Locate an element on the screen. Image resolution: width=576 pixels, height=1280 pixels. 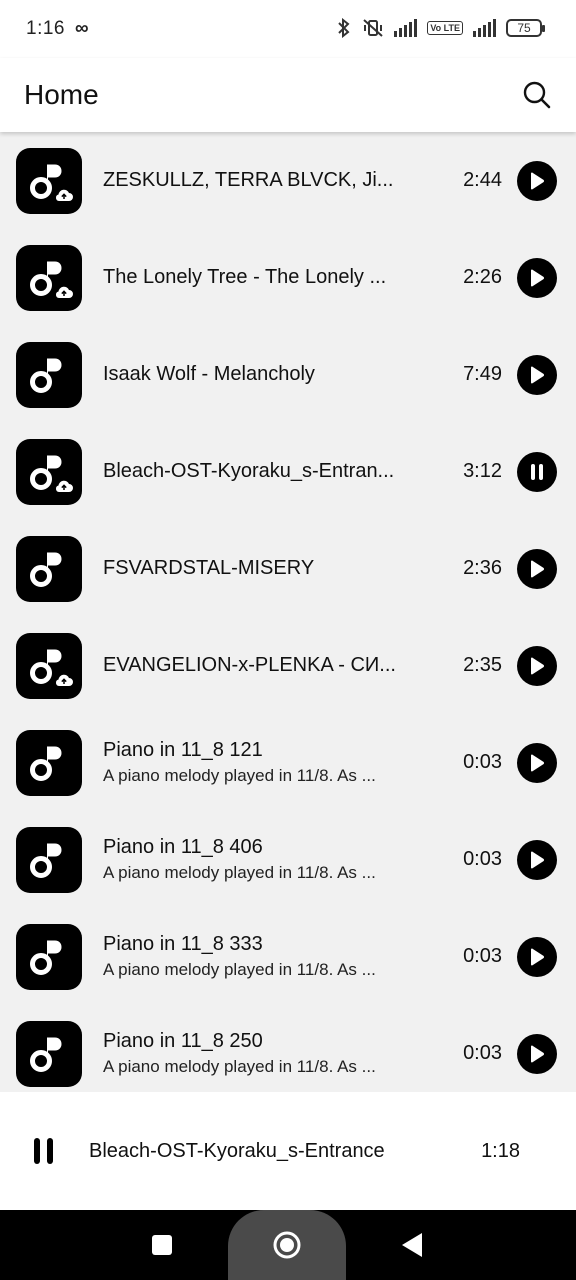
now-playing-elapsed: 1:18 is located at coordinates (500, 1150).